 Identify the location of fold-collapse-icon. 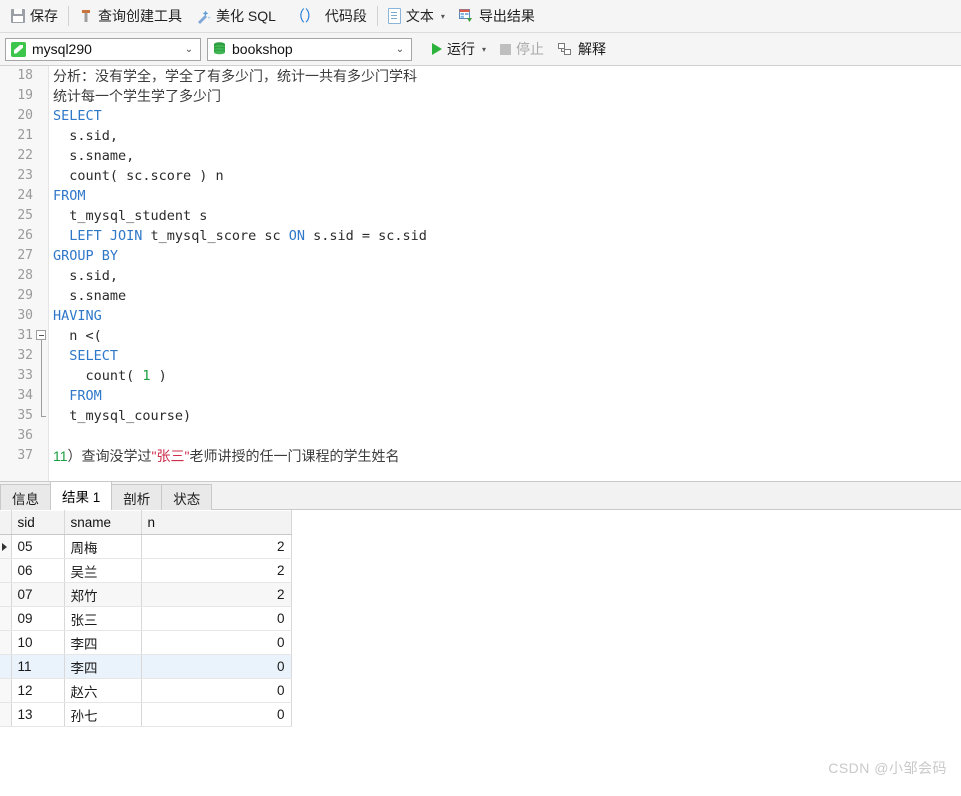
(41, 335).